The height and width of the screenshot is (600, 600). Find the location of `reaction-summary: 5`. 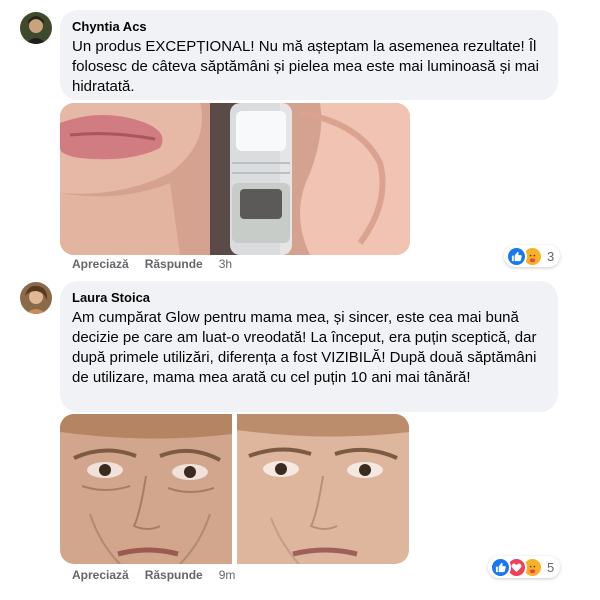

reaction-summary: 5 is located at coordinates (524, 567).